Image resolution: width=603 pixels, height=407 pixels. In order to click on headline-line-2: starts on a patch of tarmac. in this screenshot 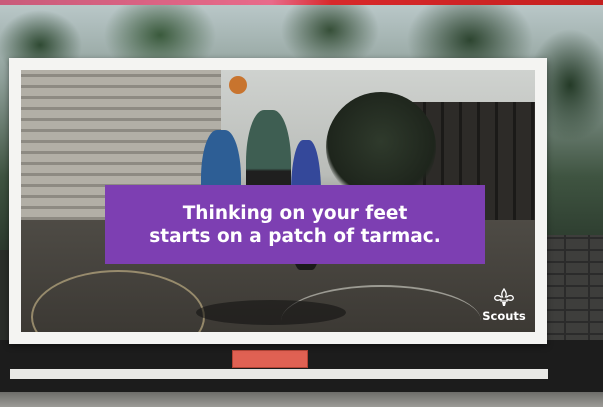, I will do `click(295, 236)`.